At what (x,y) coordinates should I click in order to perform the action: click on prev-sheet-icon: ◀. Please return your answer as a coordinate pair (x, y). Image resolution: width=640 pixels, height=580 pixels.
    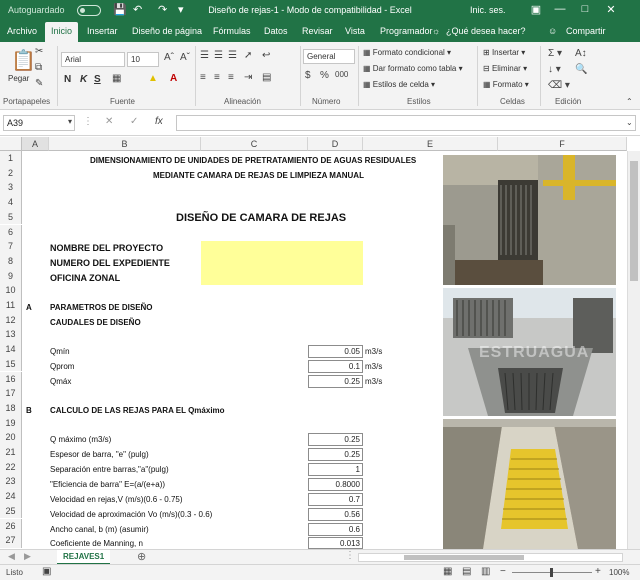
    Looking at the image, I should click on (11, 556).